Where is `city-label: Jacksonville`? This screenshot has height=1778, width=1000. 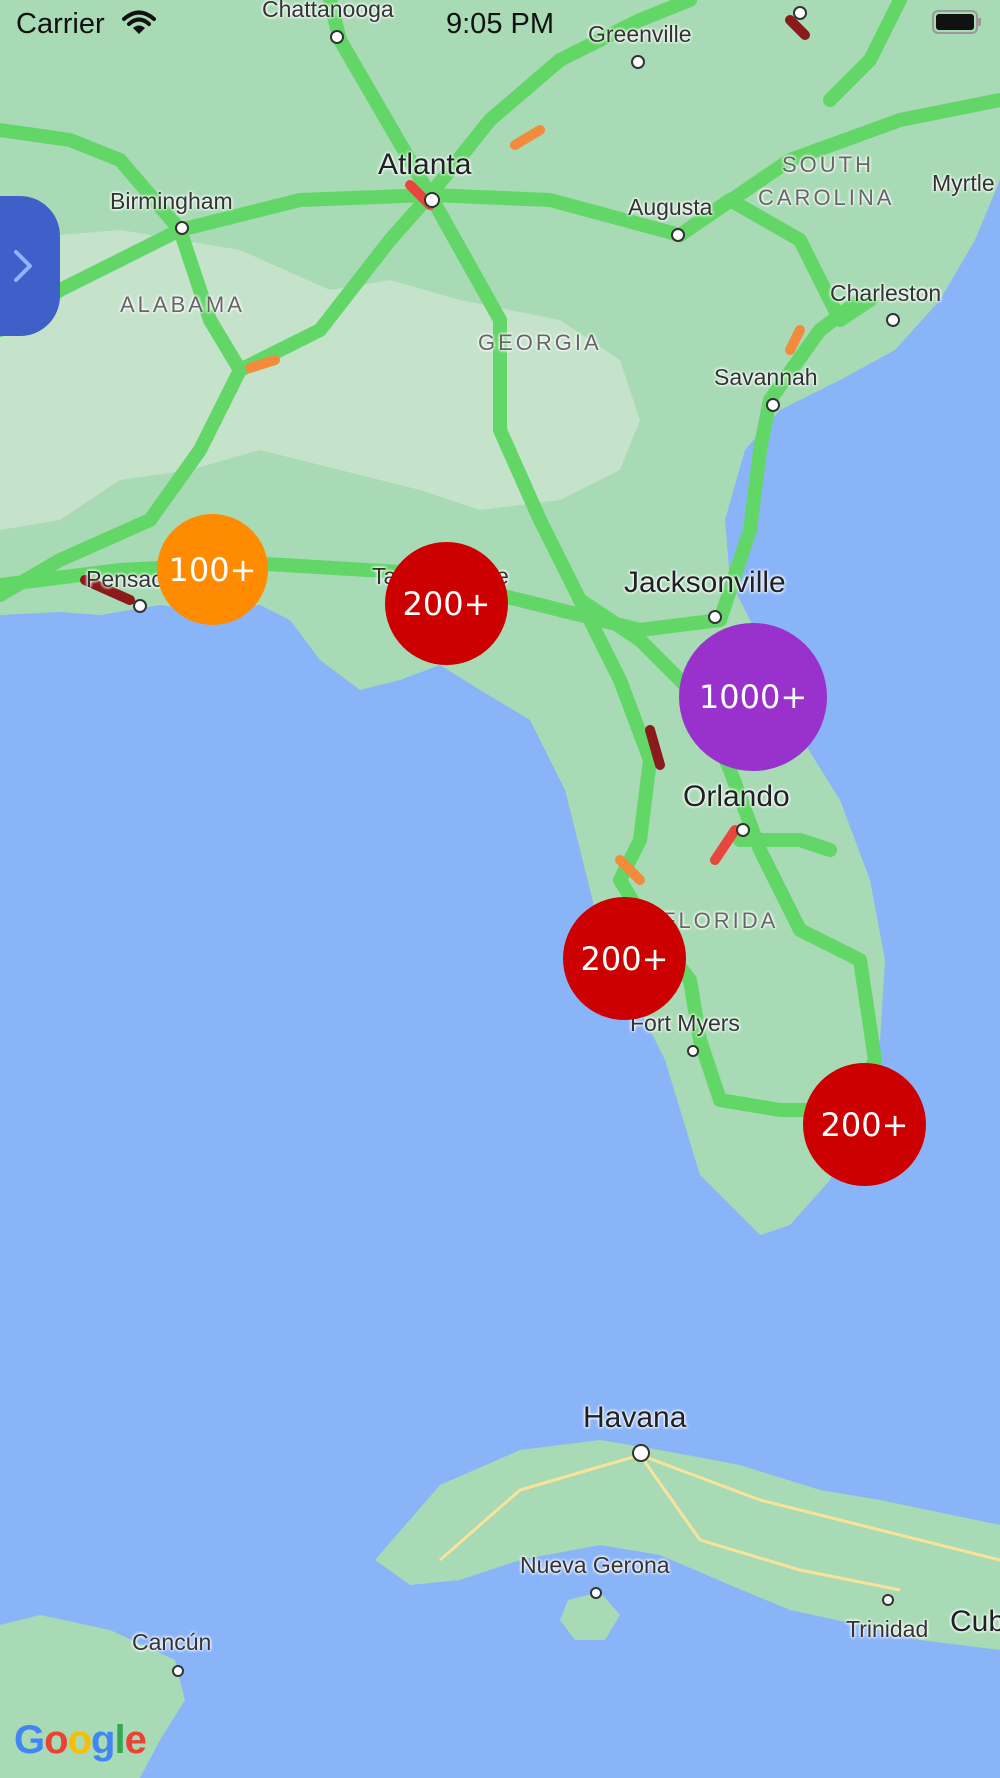
city-label: Jacksonville is located at coordinates (705, 582).